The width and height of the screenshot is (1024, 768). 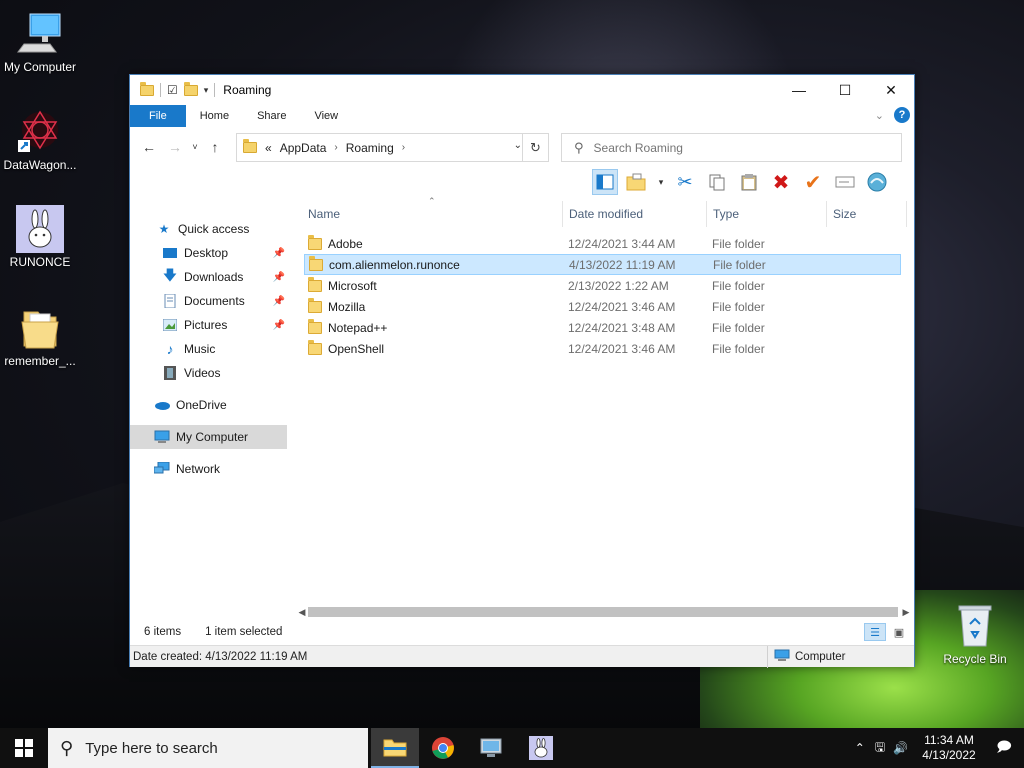 I want to click on clock: 11:34 AM 4/13/2022, so click(x=949, y=748).